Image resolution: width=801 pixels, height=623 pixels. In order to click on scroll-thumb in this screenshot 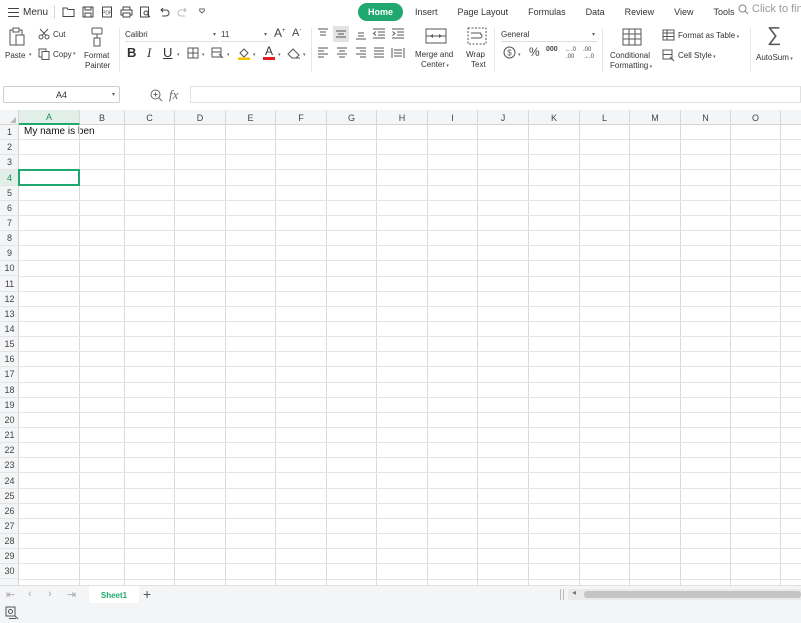, I will do `click(692, 594)`.